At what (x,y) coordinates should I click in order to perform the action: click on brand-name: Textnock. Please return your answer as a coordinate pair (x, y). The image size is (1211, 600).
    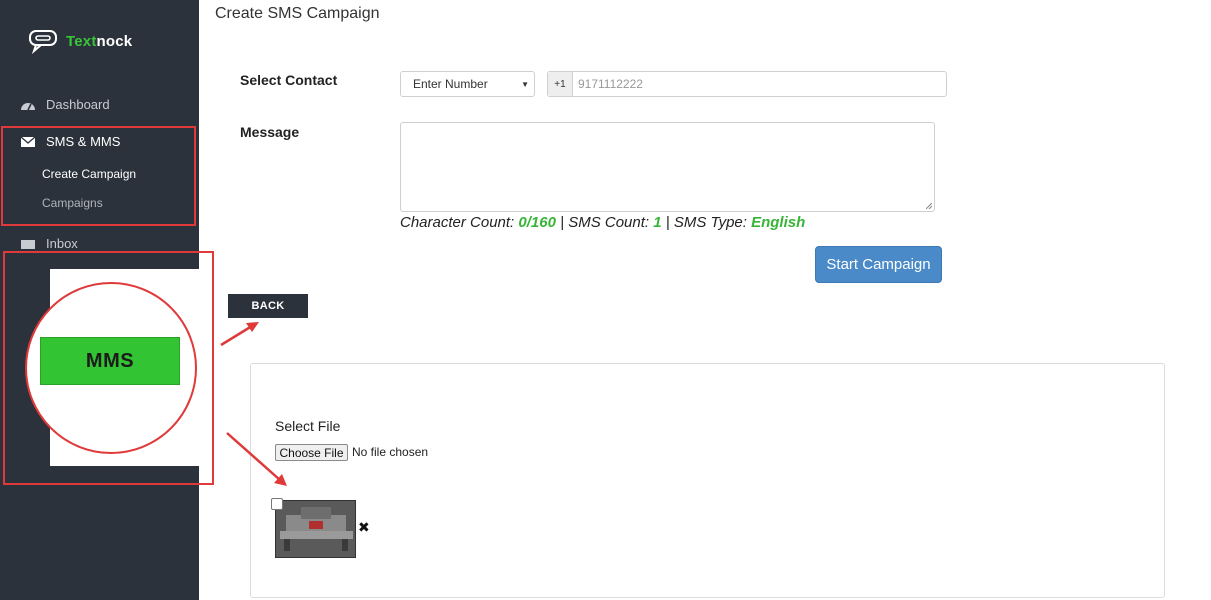
    Looking at the image, I should click on (99, 41).